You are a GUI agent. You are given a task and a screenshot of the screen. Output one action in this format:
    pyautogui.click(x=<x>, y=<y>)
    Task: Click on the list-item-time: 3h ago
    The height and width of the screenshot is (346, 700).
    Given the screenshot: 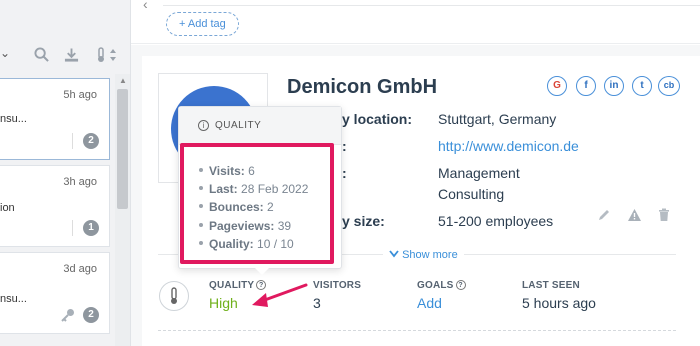 What is the action you would take?
    pyautogui.click(x=80, y=182)
    